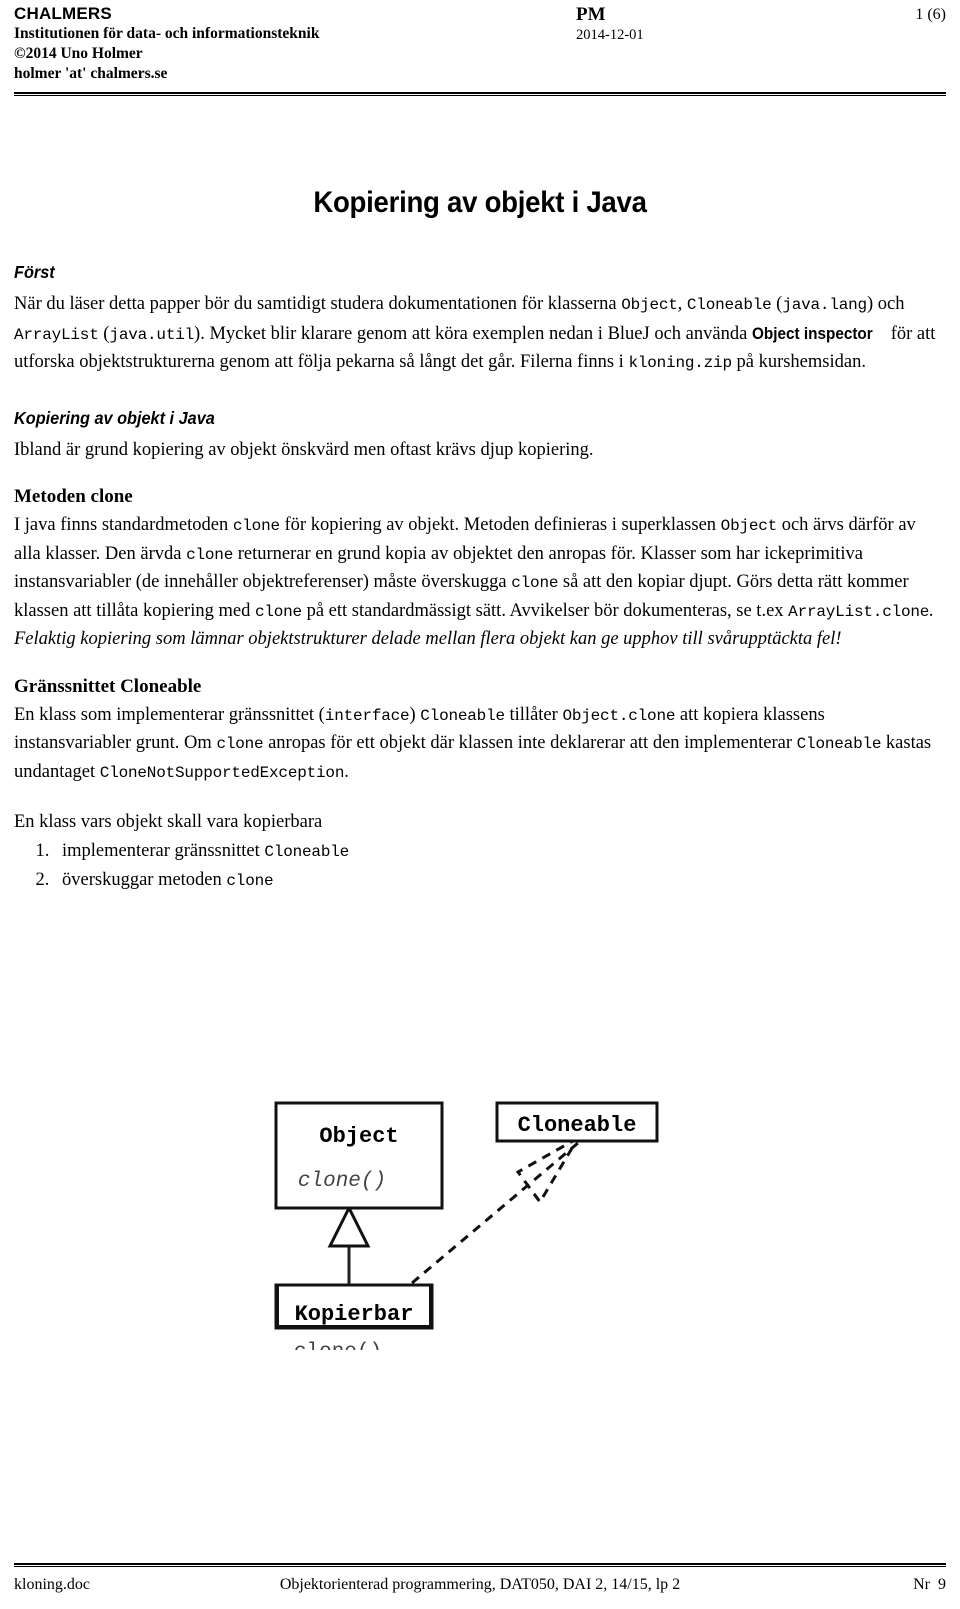 This screenshot has height=1609, width=960. What do you see at coordinates (619, 715) in the screenshot?
I see `code-object-clone: Object.clone` at bounding box center [619, 715].